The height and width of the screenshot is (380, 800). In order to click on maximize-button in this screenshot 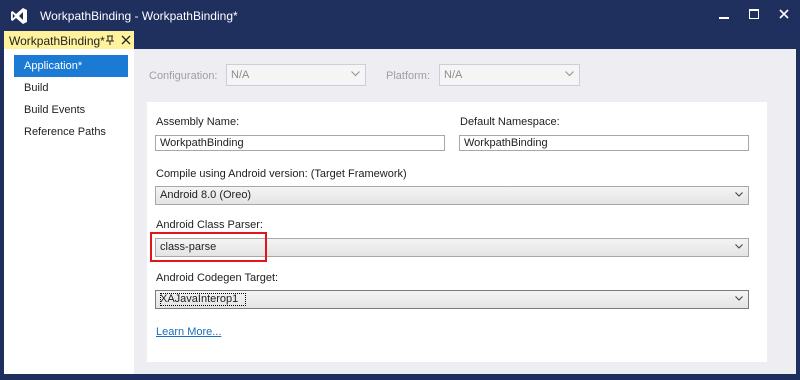, I will do `click(754, 14)`.